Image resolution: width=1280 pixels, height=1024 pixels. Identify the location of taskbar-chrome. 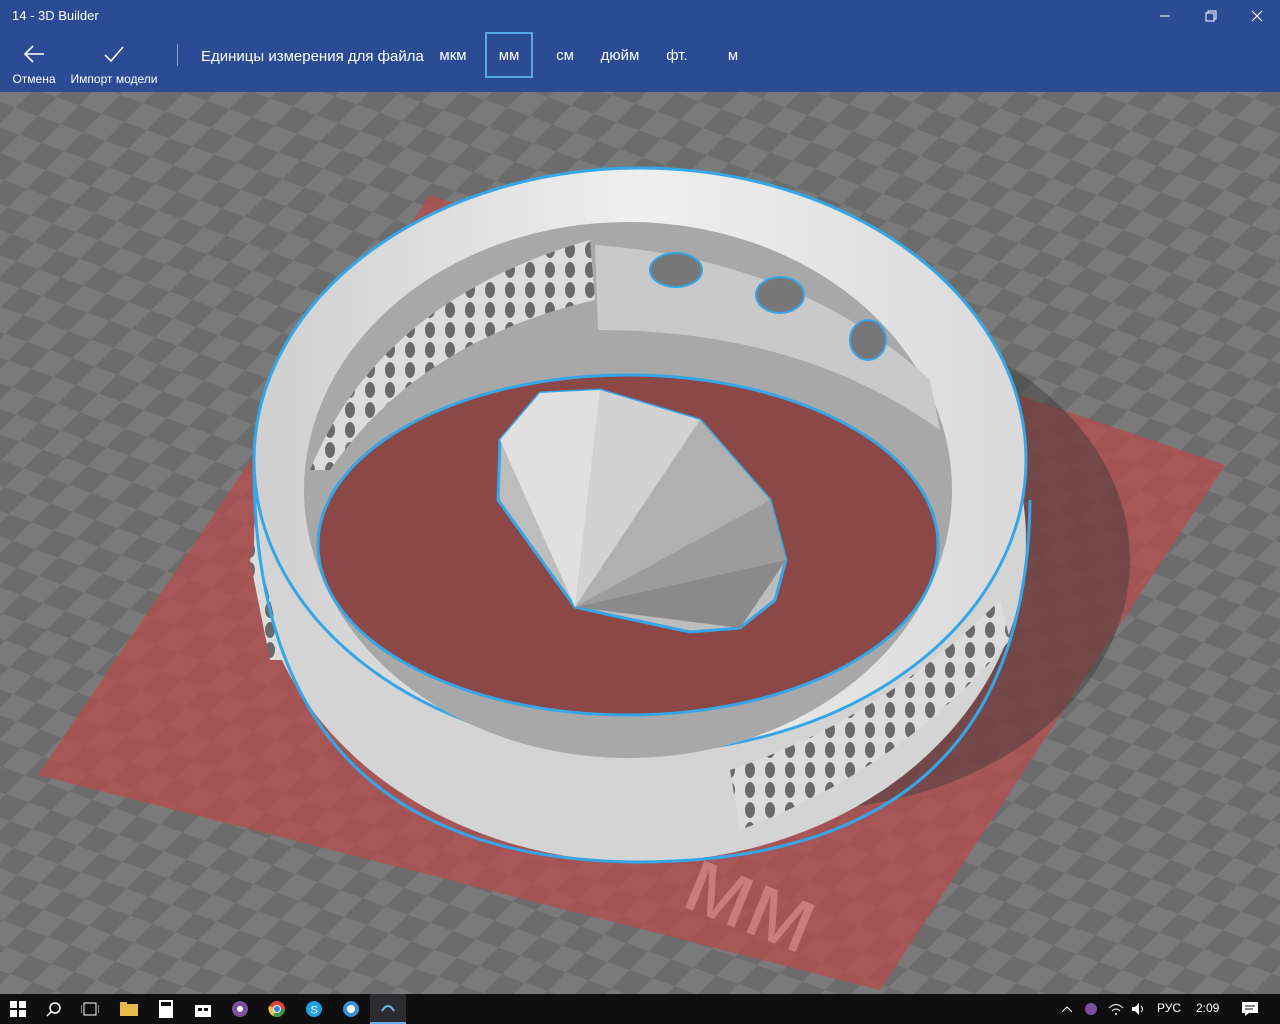
(277, 1009).